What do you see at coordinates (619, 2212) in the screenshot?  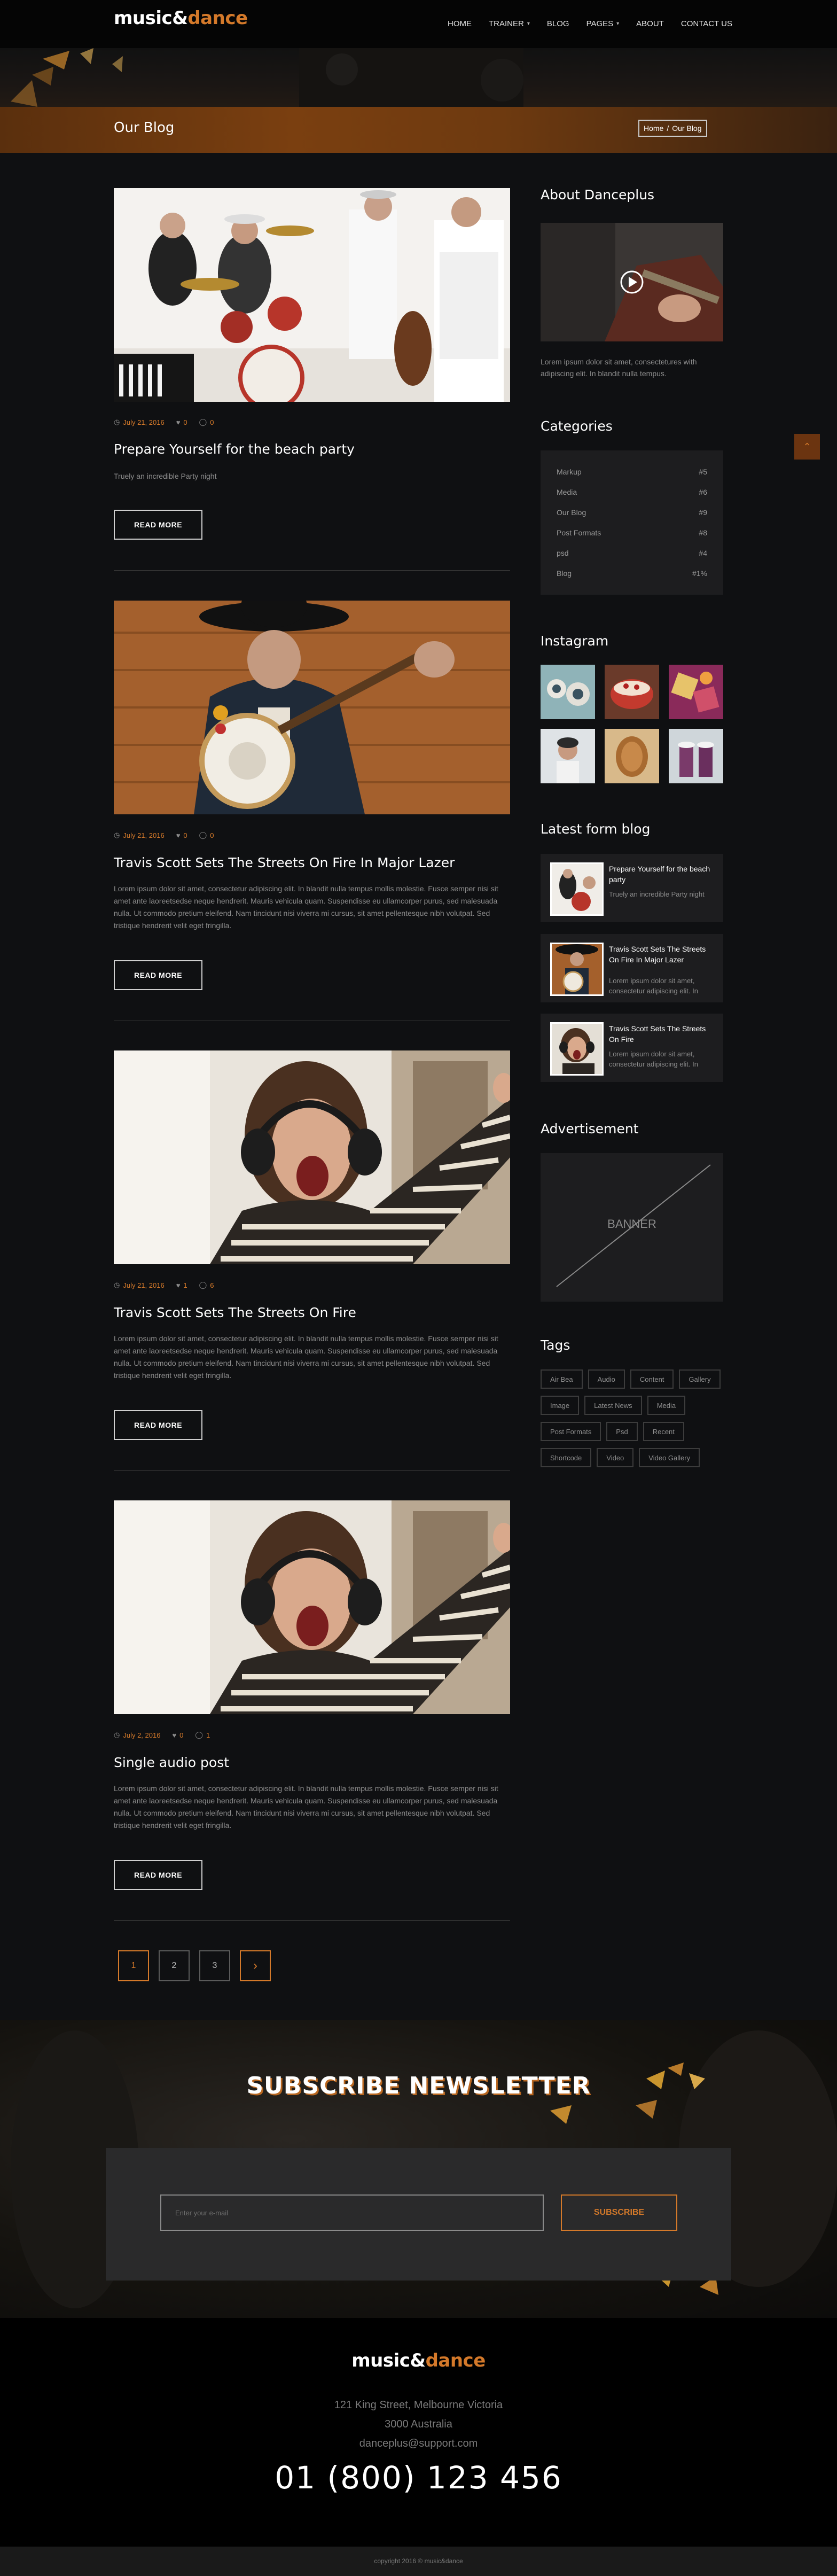 I see `subscribe-button: SUBSCRIBE` at bounding box center [619, 2212].